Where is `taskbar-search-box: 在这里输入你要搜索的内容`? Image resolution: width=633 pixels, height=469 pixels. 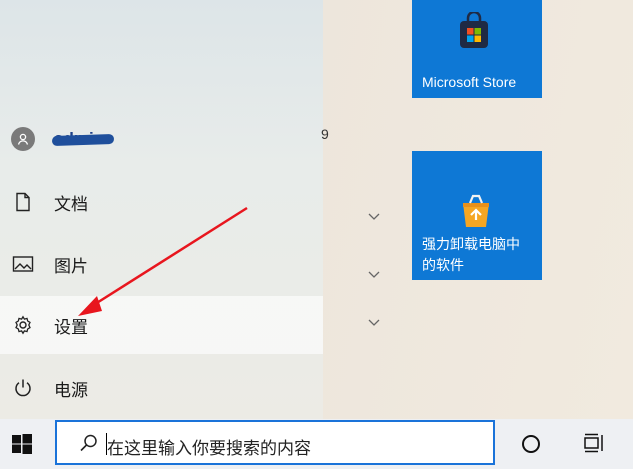
taskbar-search-box: 在这里输入你要搜索的内容 is located at coordinates (275, 442).